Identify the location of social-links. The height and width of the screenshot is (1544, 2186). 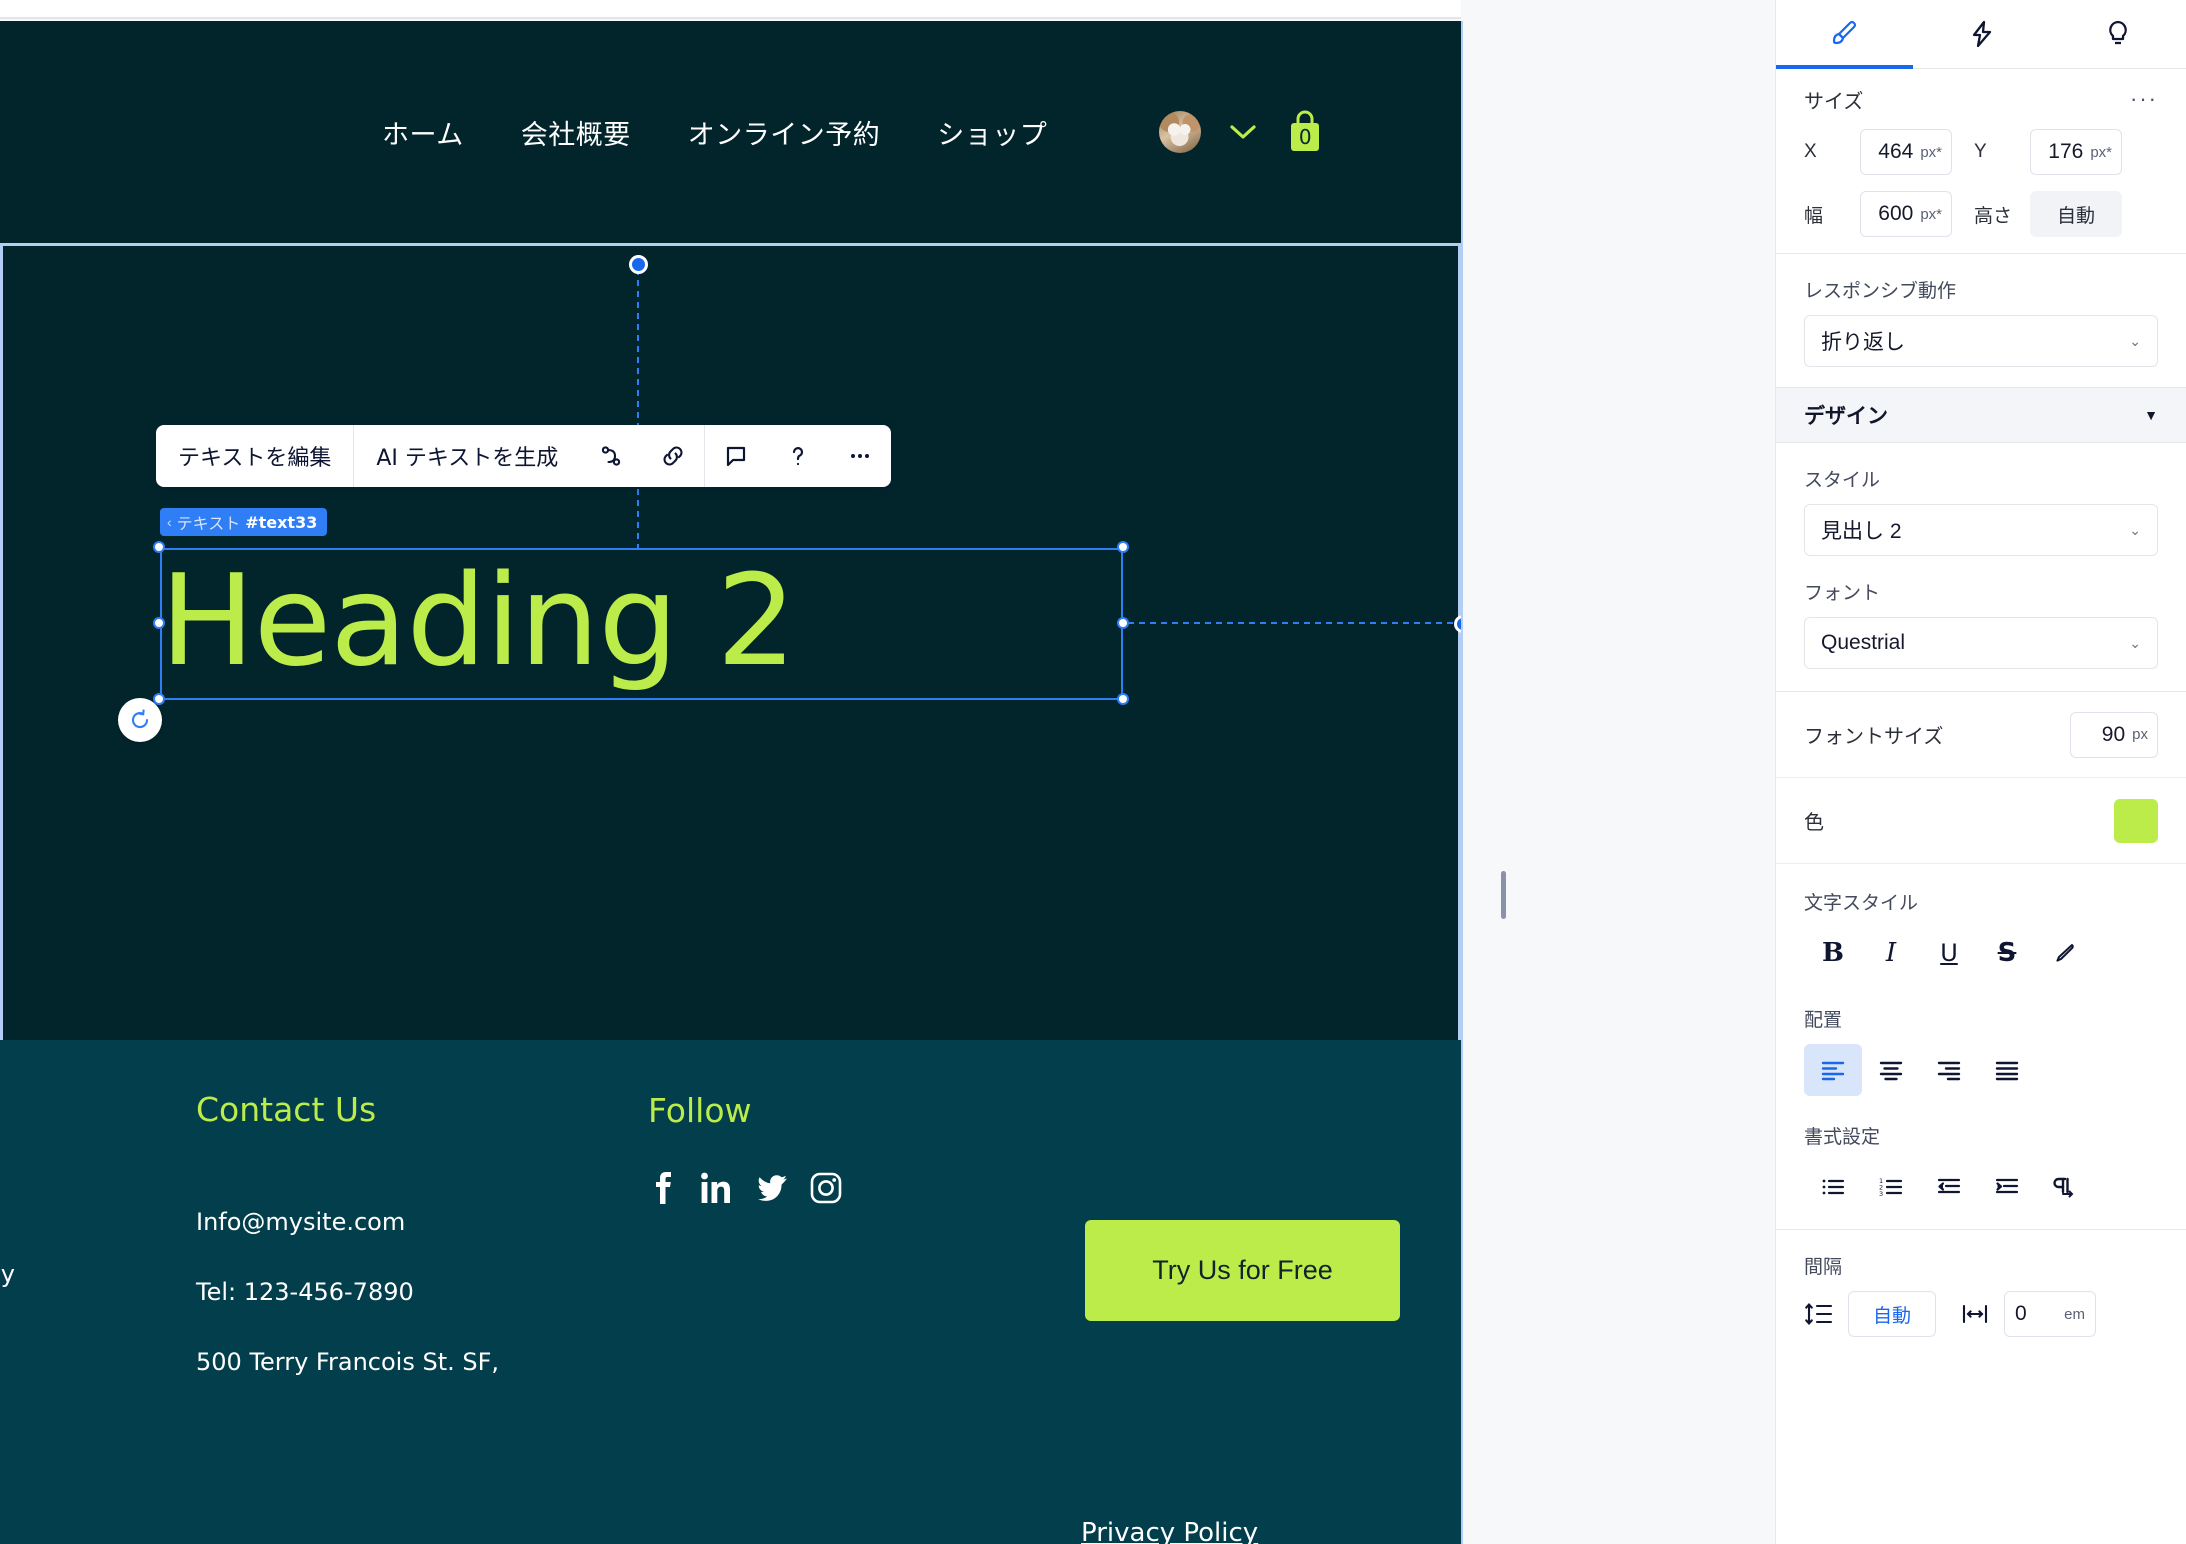
(745, 1188).